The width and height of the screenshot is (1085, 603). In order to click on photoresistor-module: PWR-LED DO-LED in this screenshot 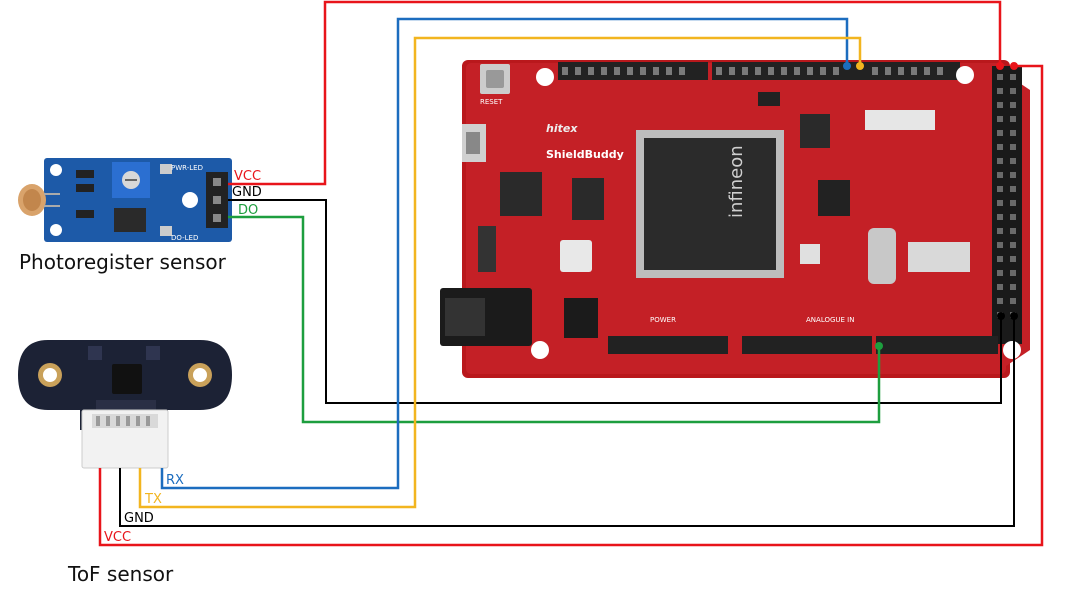, I will do `click(125, 200)`.